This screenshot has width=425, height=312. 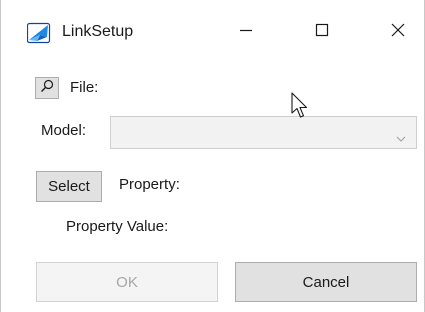 I want to click on close-button, so click(x=398, y=32).